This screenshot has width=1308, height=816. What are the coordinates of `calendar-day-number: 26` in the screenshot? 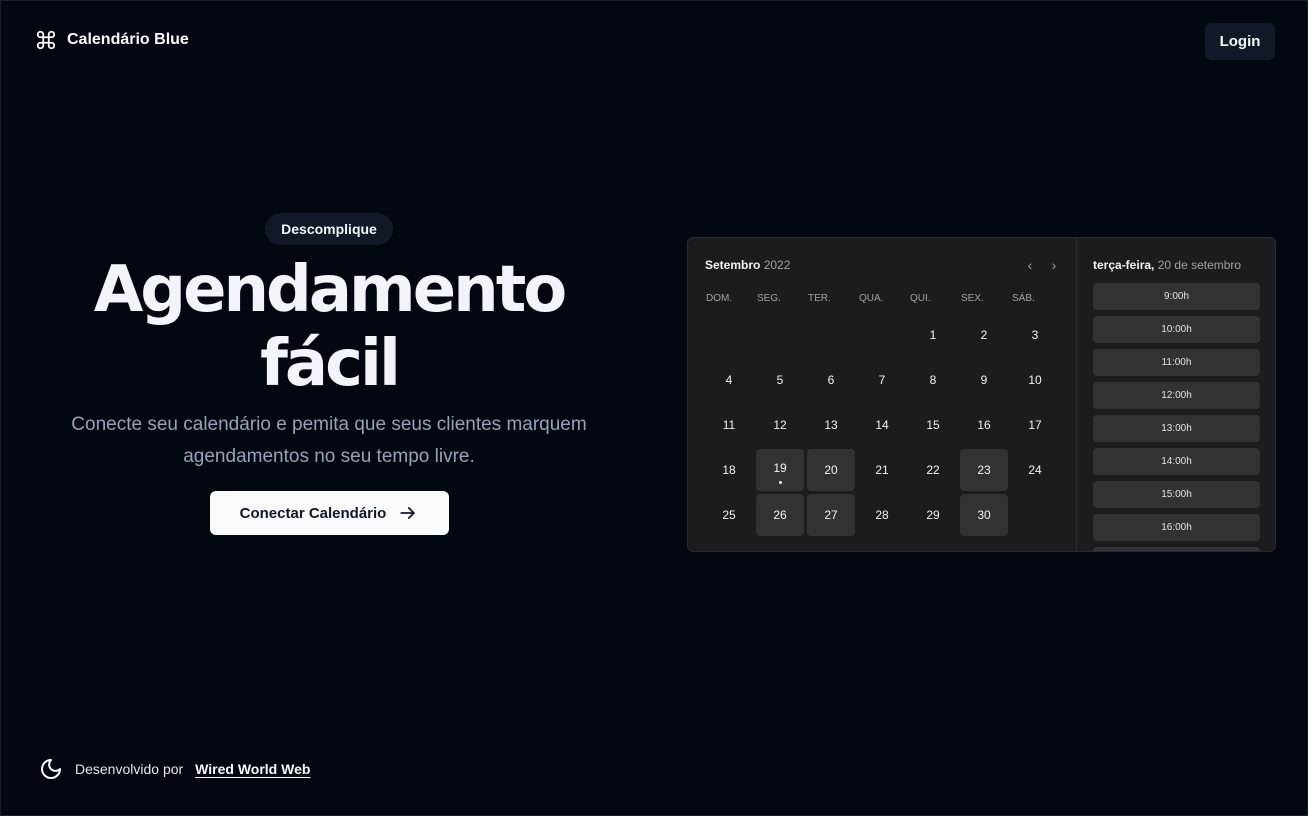 It's located at (780, 515).